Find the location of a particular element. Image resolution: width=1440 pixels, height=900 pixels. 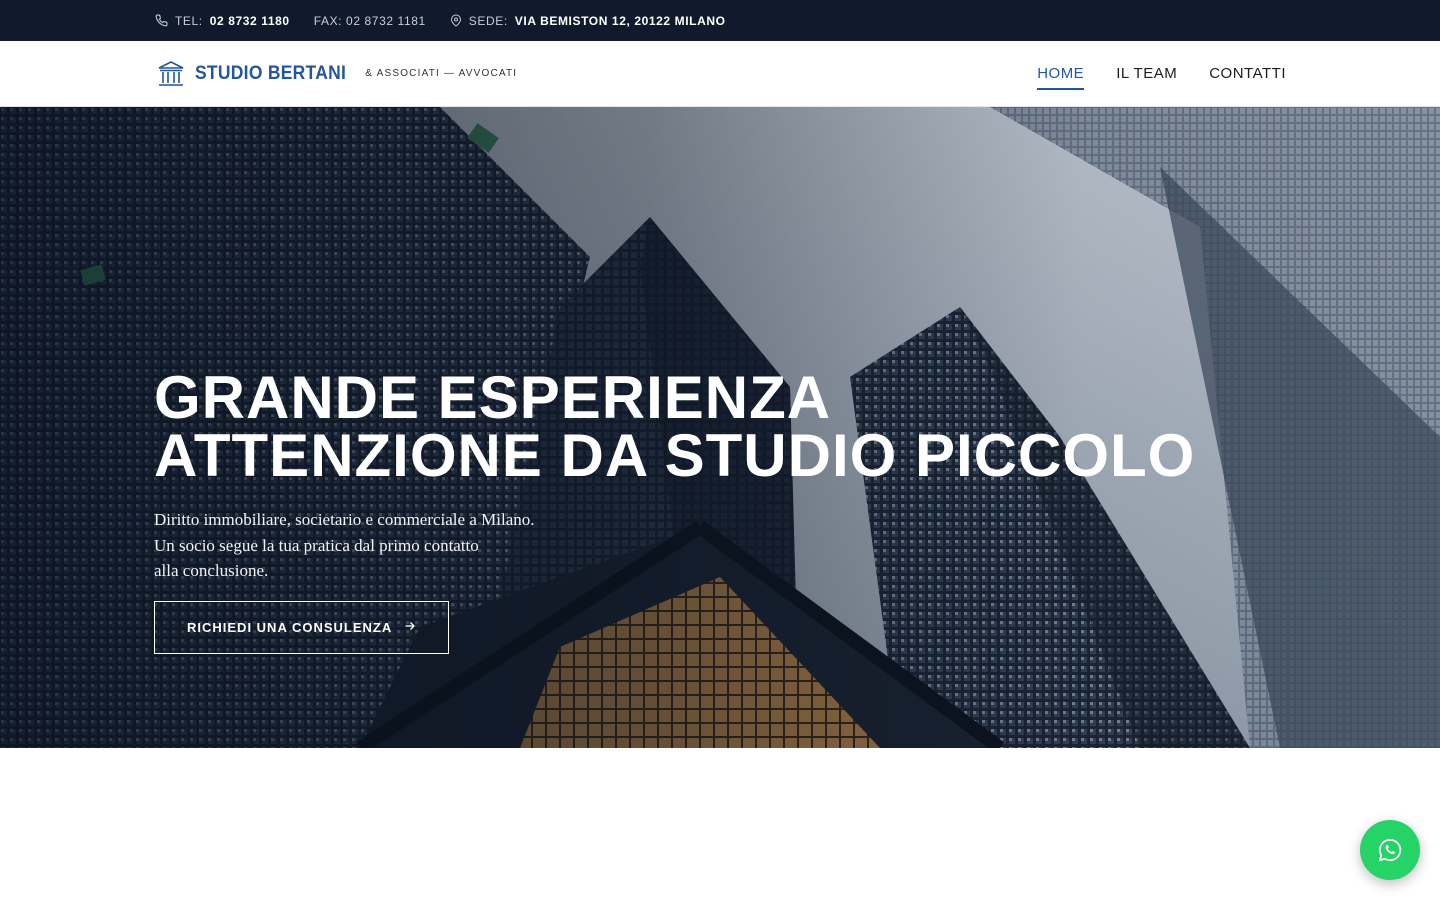

address-contact: SEDE: VIA BEMISTON 12, 20122 MILANO is located at coordinates (588, 21).